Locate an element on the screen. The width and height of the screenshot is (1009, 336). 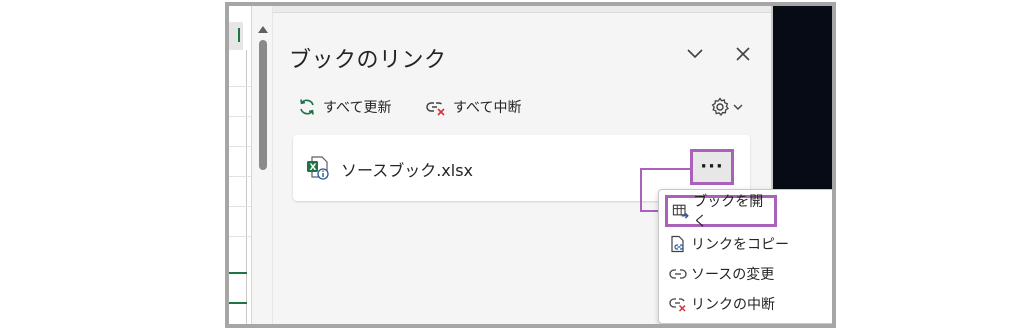
menu-item-change-source: ソースの変更 is located at coordinates (721, 274).